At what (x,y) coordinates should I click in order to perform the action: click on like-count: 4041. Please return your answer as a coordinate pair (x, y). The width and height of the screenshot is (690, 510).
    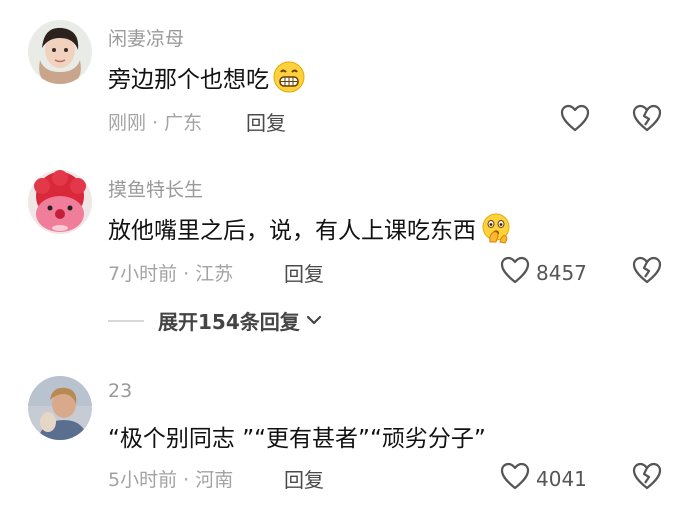
    Looking at the image, I should click on (561, 478).